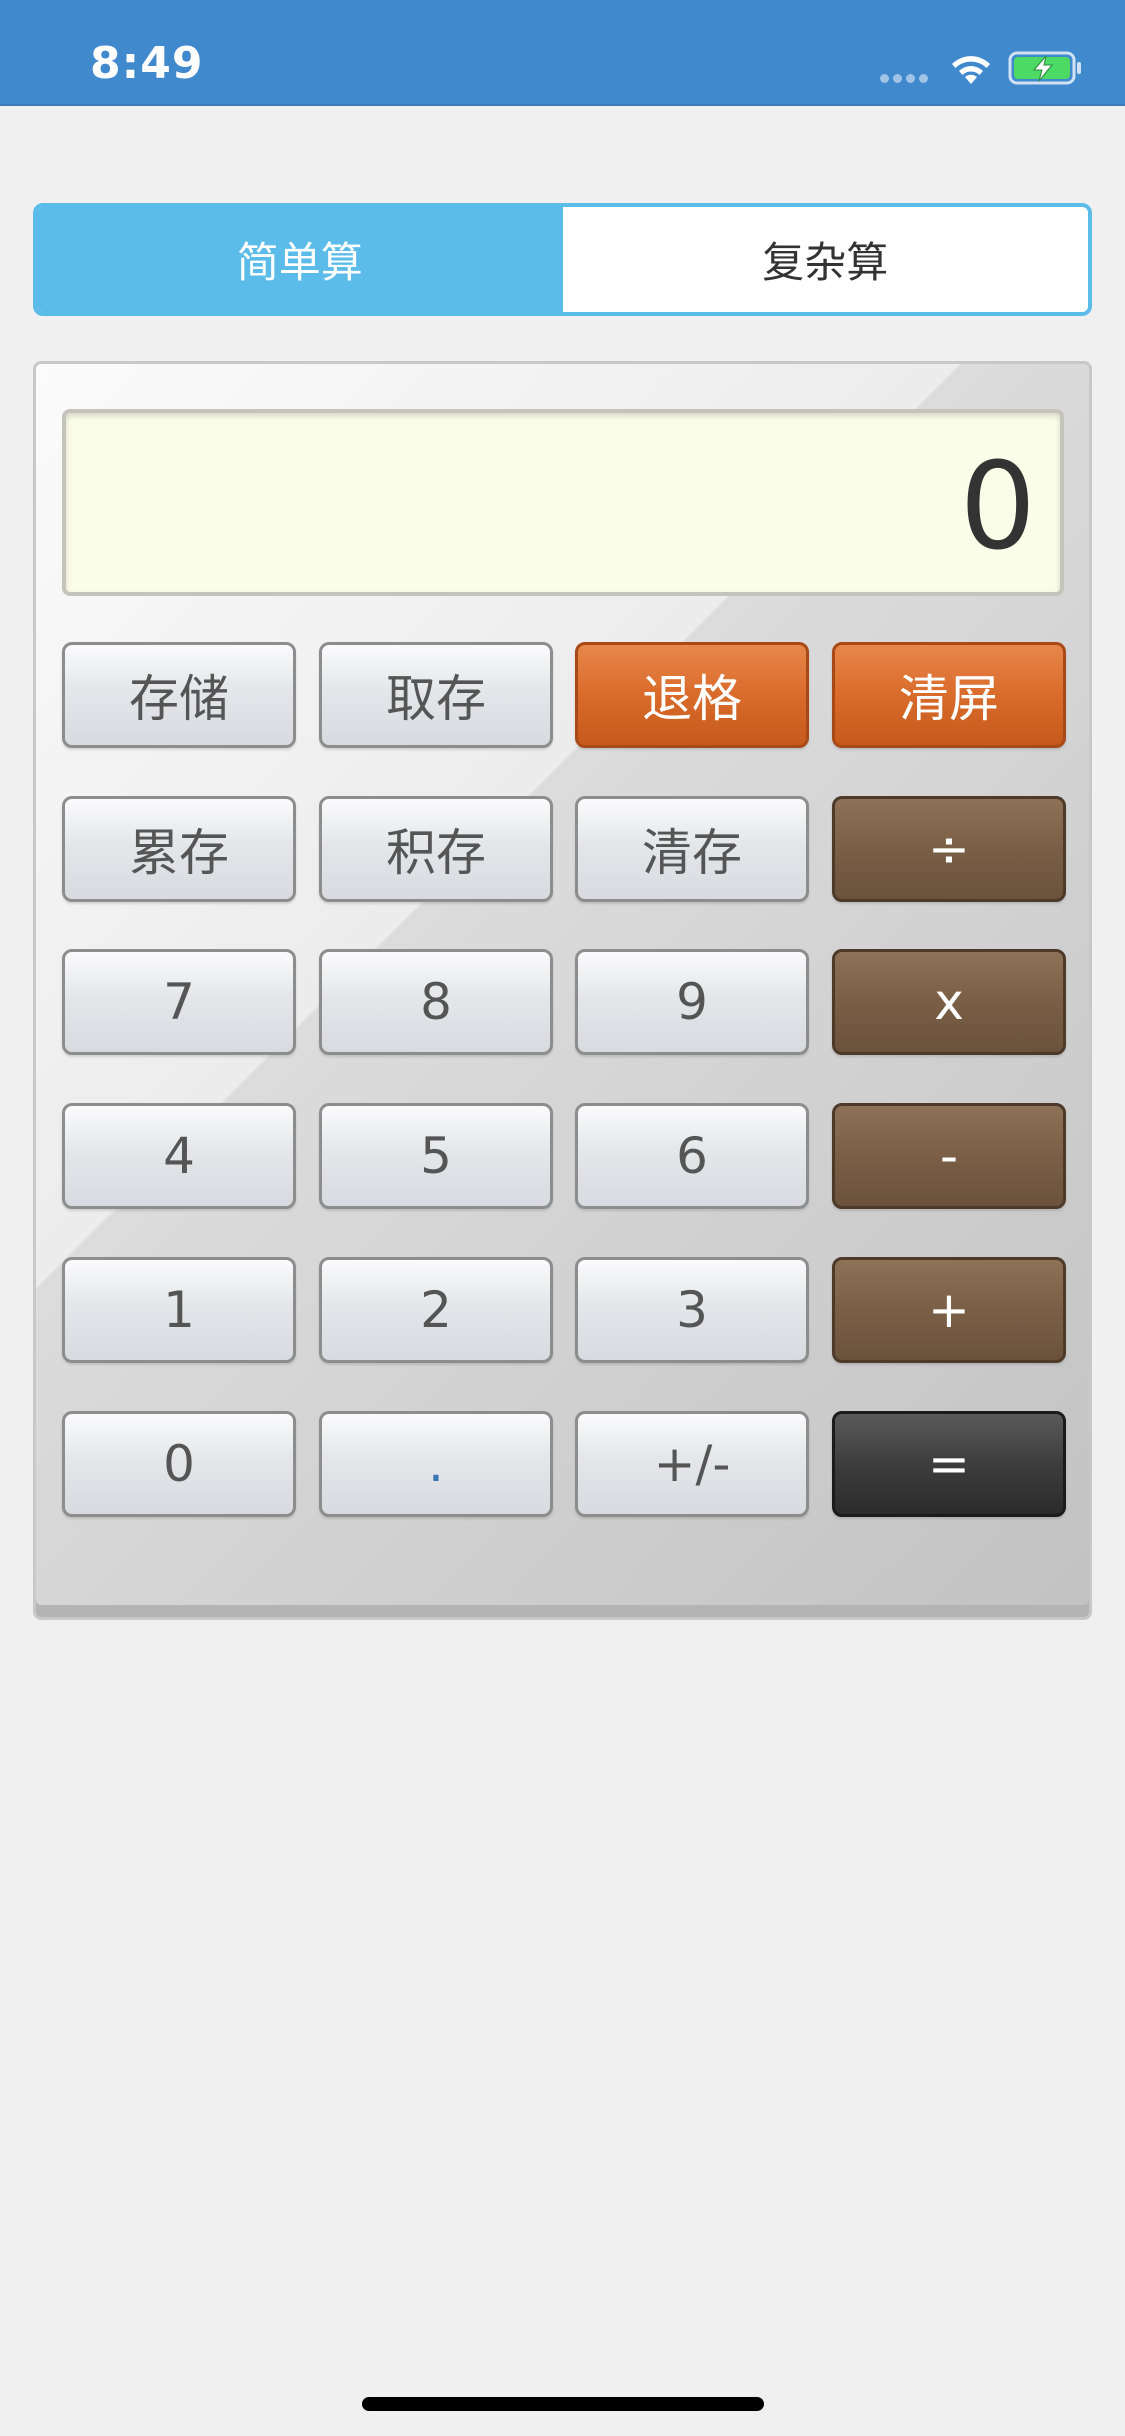 This screenshot has width=1125, height=2436. Describe the element at coordinates (436, 849) in the screenshot. I see `memory-multiply-button: 积存` at that location.